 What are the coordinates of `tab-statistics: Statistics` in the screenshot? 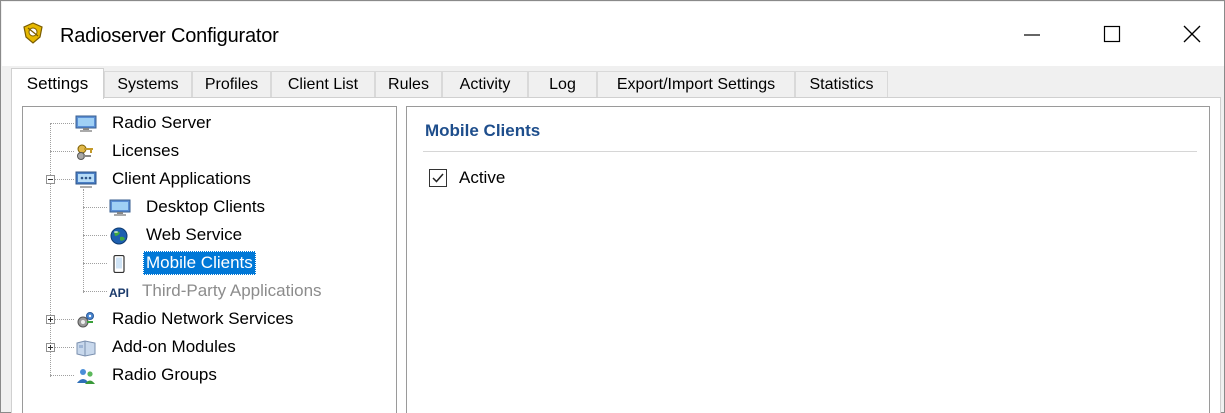 It's located at (841, 84).